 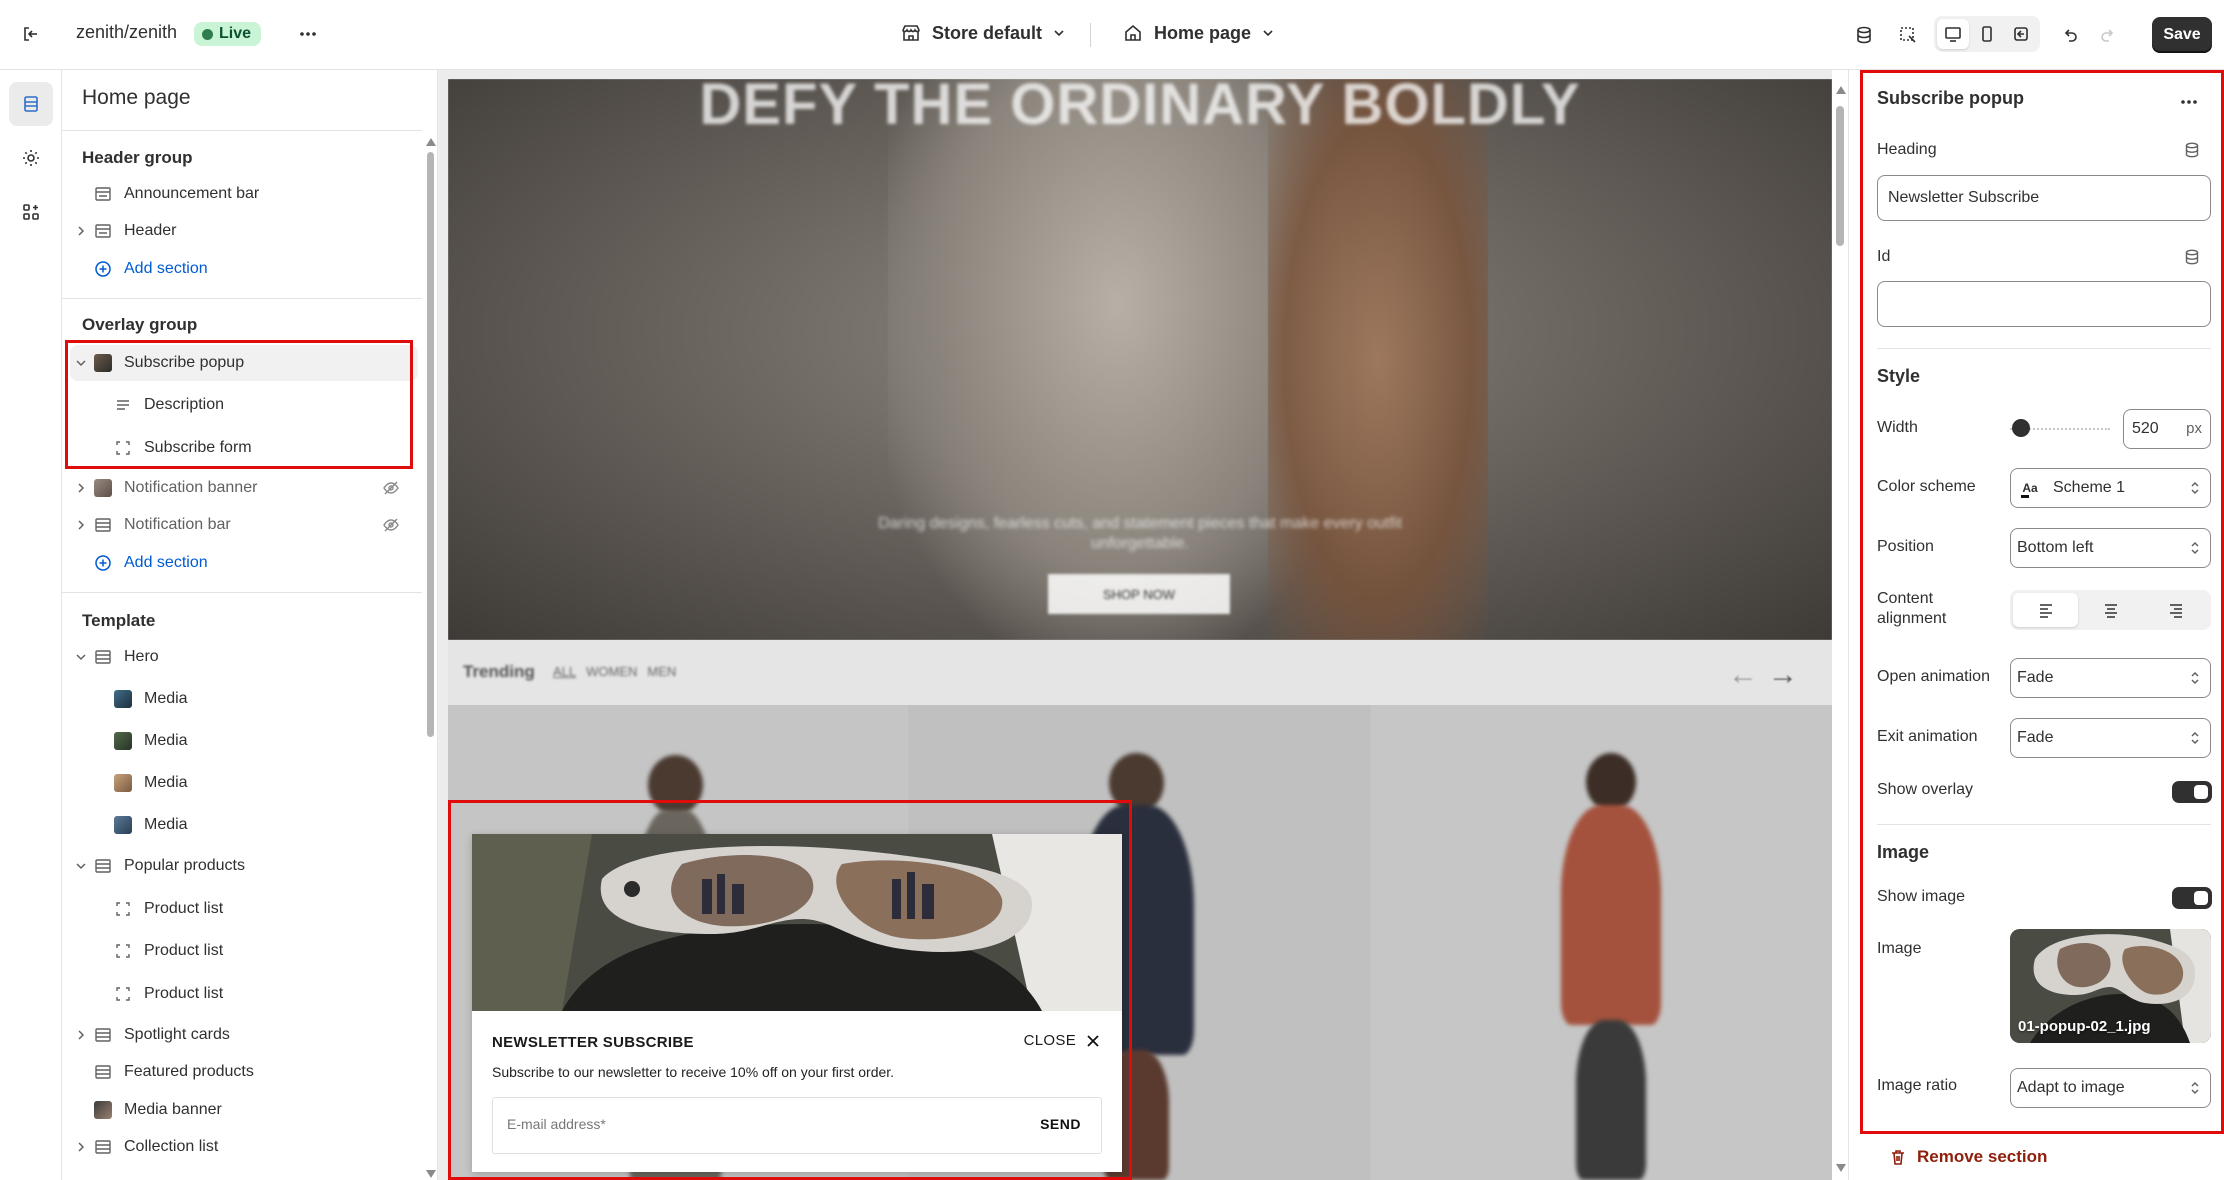 I want to click on add-section-label: Add section, so click(x=166, y=268).